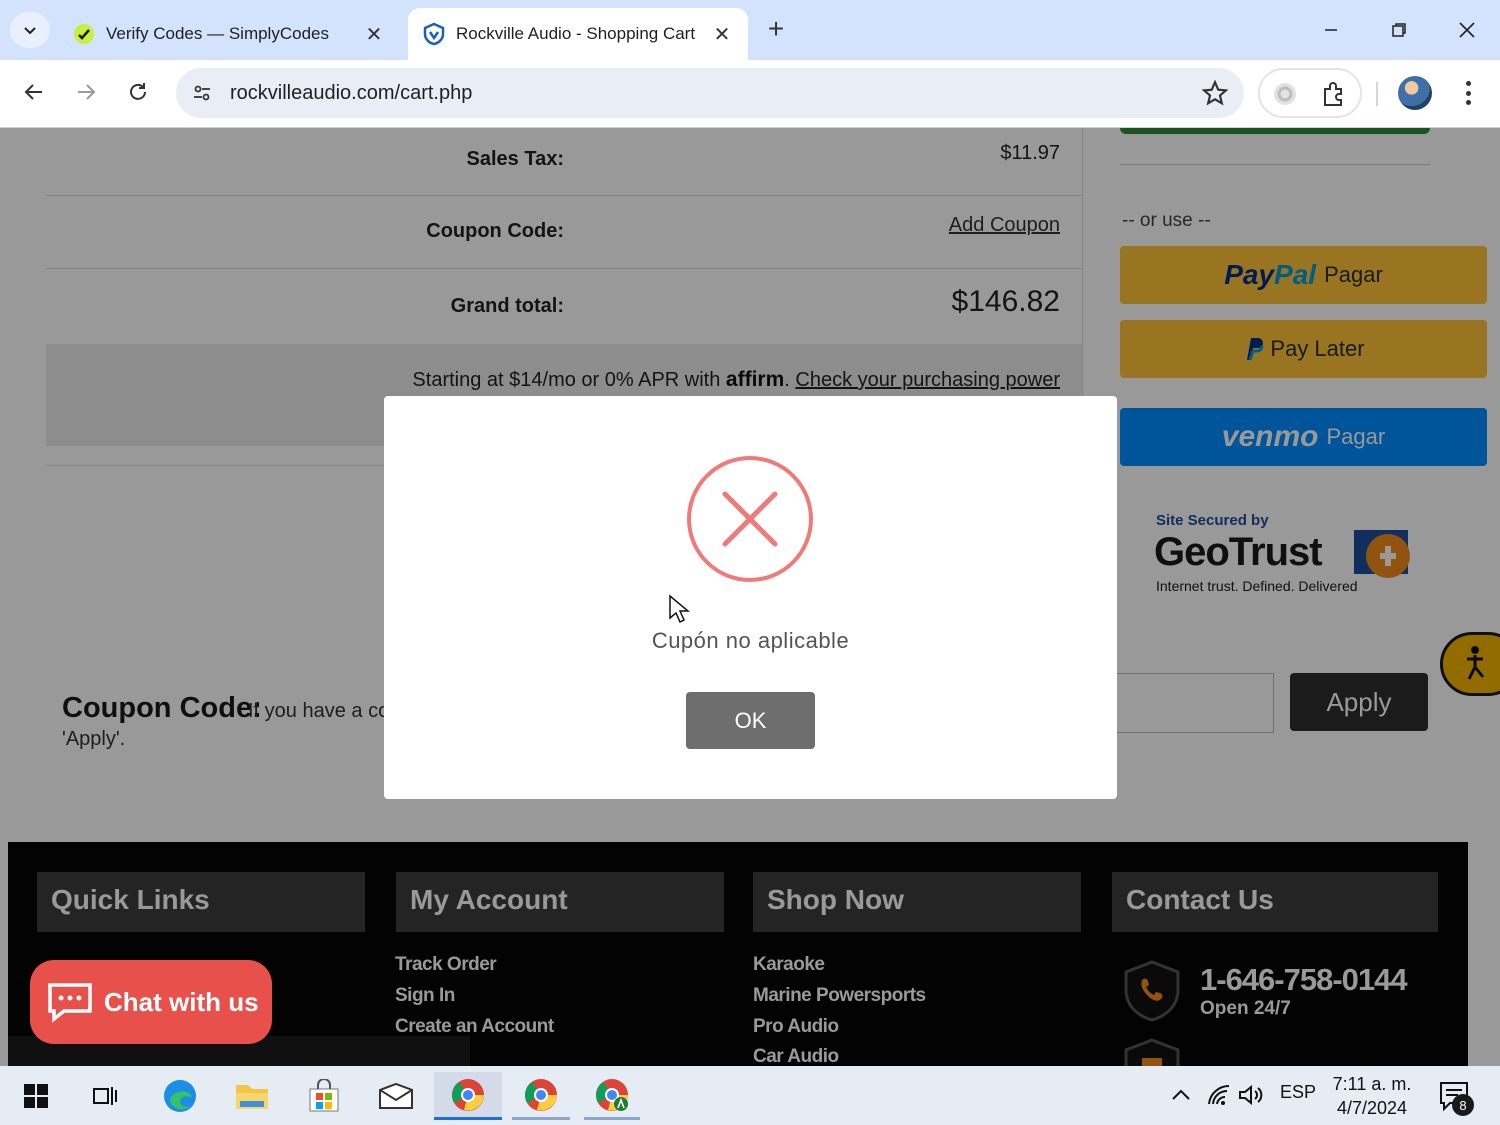 The width and height of the screenshot is (1500, 1125). I want to click on chat-bubble-icon, so click(70, 1003).